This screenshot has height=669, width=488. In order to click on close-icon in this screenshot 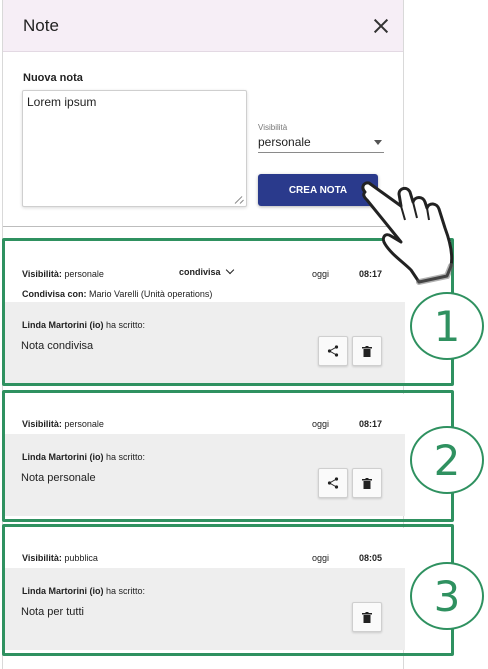, I will do `click(381, 26)`.